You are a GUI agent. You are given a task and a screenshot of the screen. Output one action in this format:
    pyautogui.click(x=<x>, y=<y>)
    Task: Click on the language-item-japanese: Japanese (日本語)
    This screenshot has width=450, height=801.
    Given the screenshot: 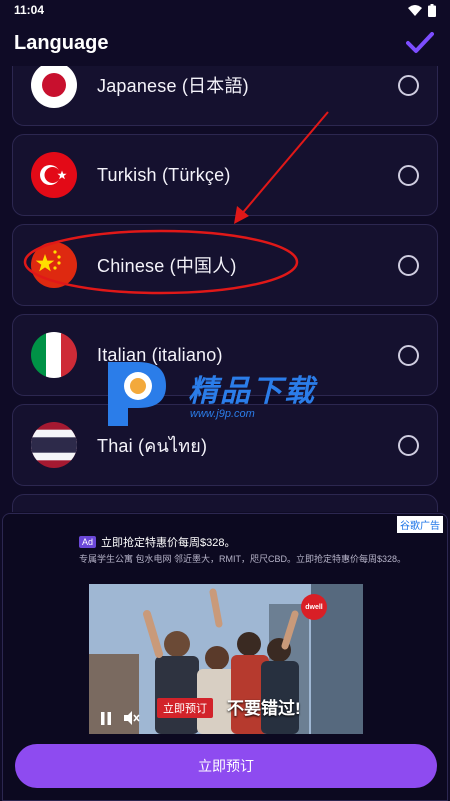 What is the action you would take?
    pyautogui.click(x=225, y=96)
    